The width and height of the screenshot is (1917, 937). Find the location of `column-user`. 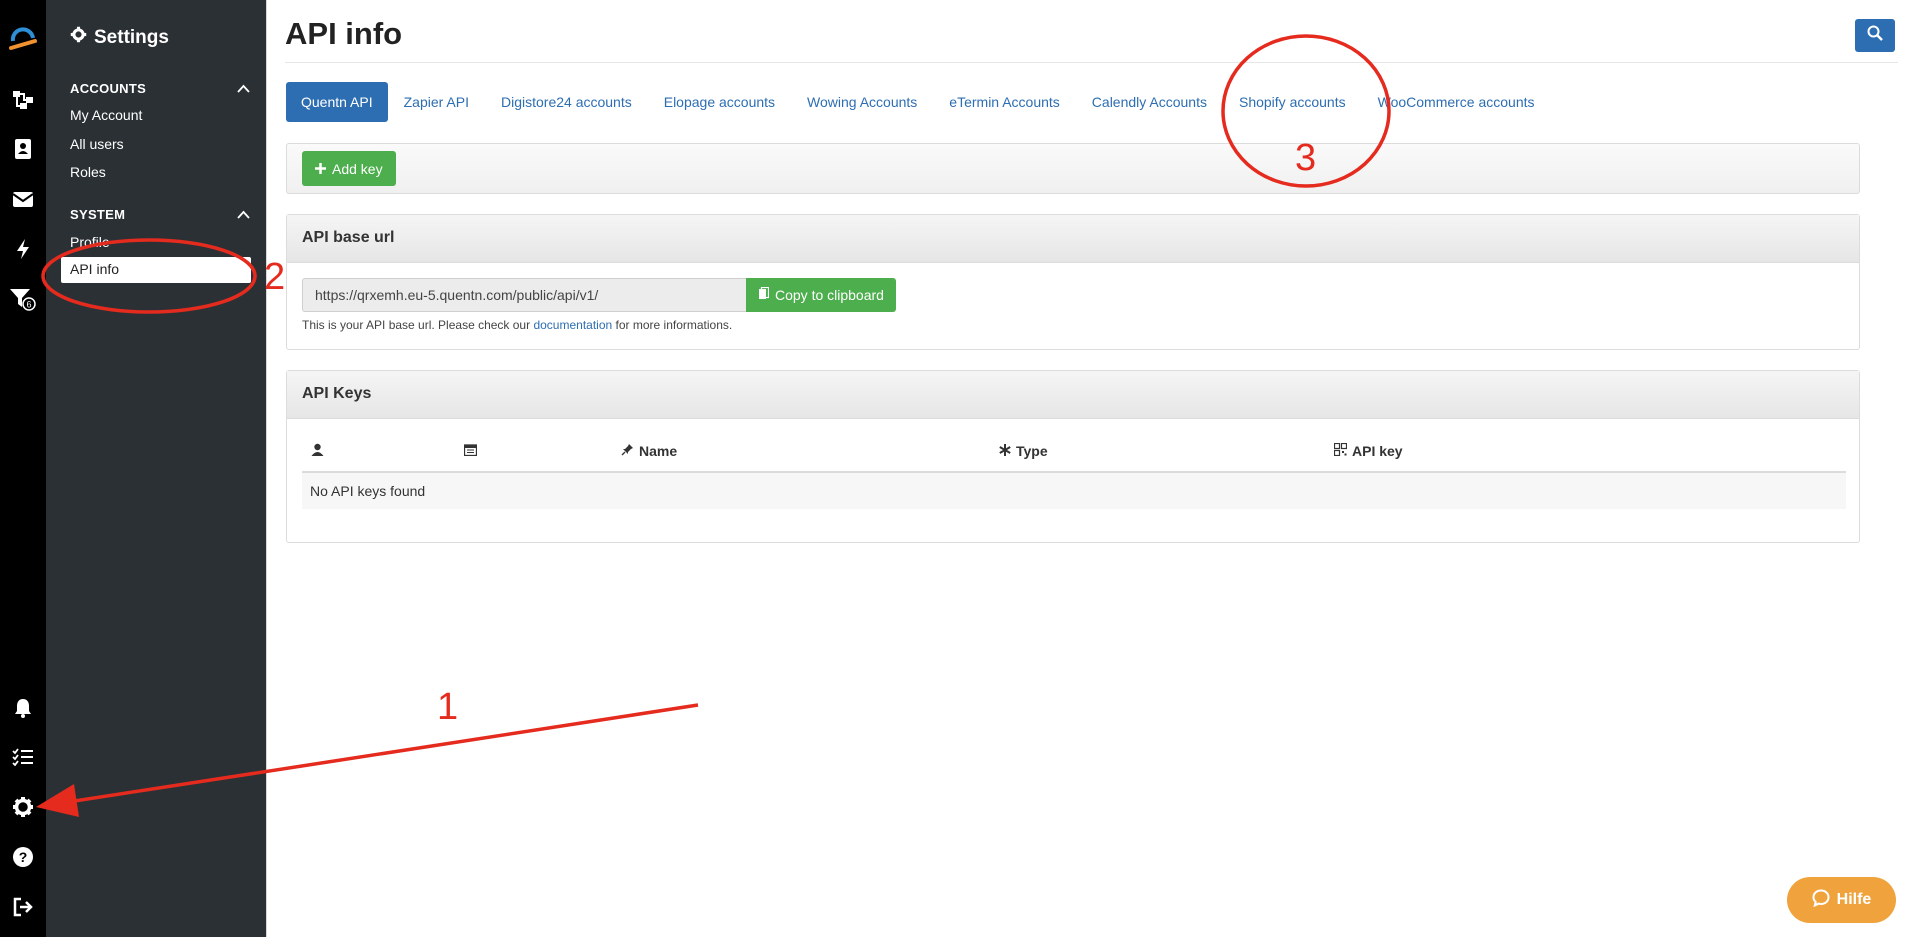

column-user is located at coordinates (317, 451).